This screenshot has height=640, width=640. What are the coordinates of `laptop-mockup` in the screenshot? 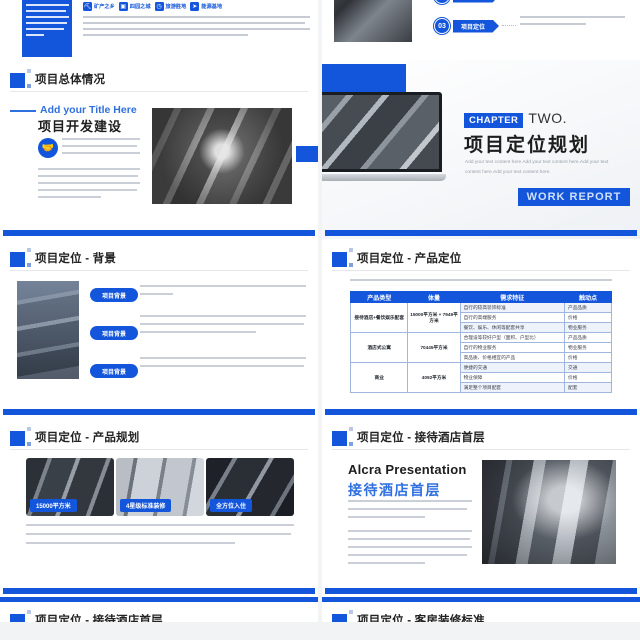 It's located at (386, 148).